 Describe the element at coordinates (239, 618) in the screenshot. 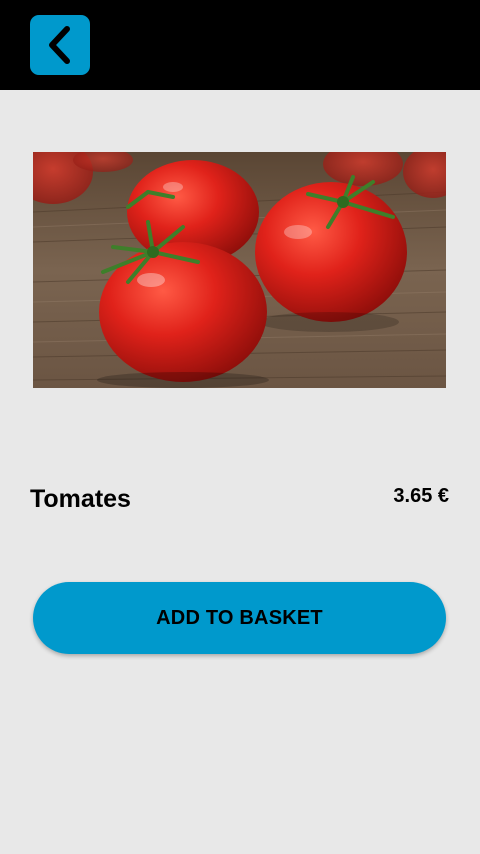

I see `add-to-basket-button: ADD TO BASKET` at that location.